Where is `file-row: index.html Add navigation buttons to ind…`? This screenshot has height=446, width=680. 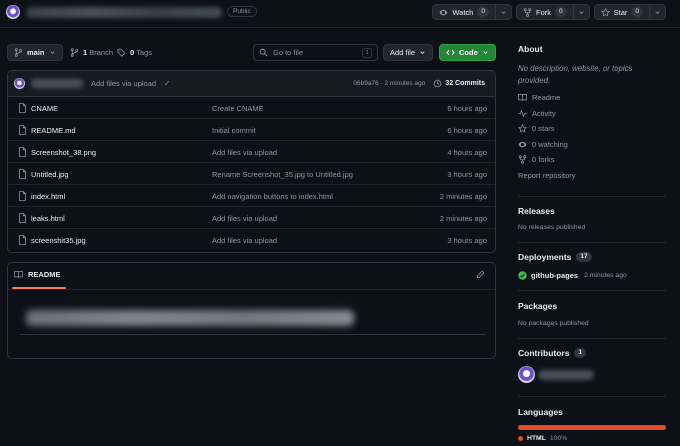
file-row: index.html Add navigation buttons to ind… is located at coordinates (251, 196).